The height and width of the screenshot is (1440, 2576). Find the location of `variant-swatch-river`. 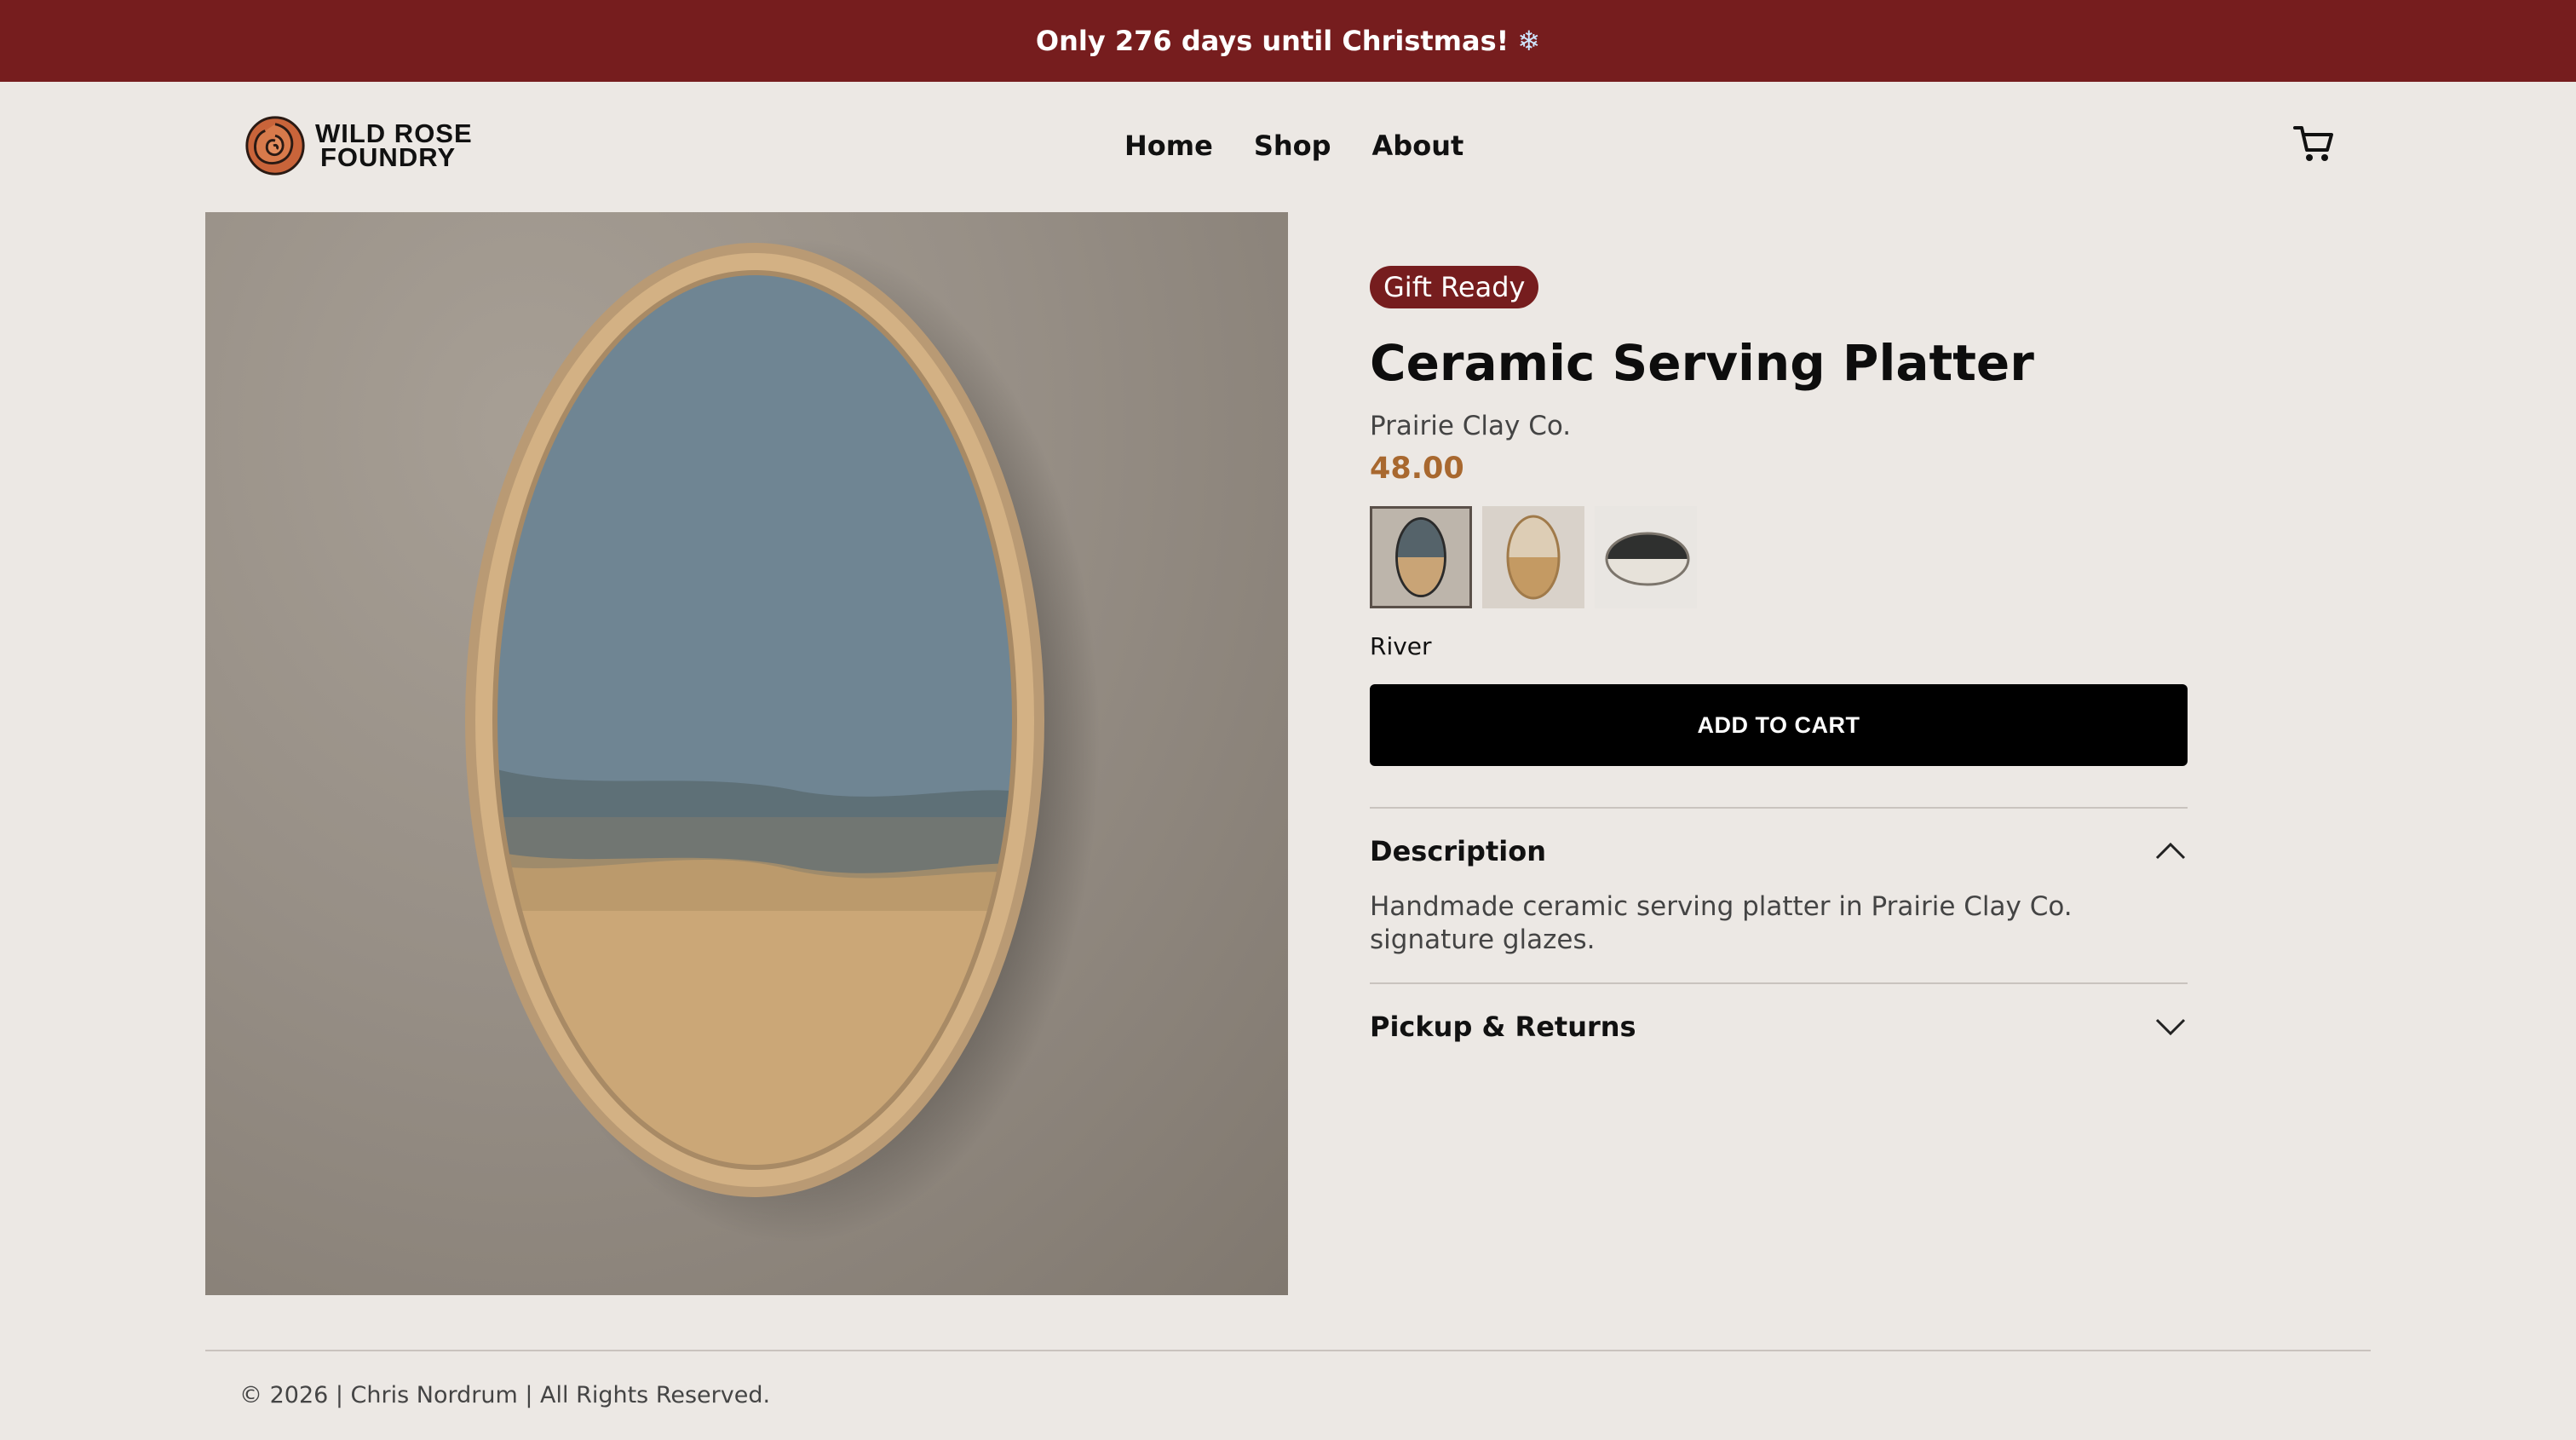

variant-swatch-river is located at coordinates (1421, 557).